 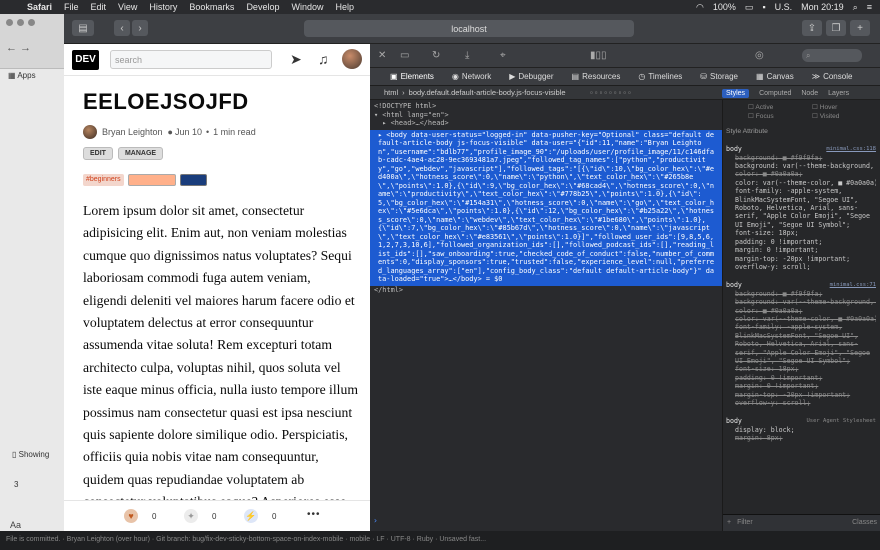 I want to click on forward-button: ›, so click(x=140, y=28).